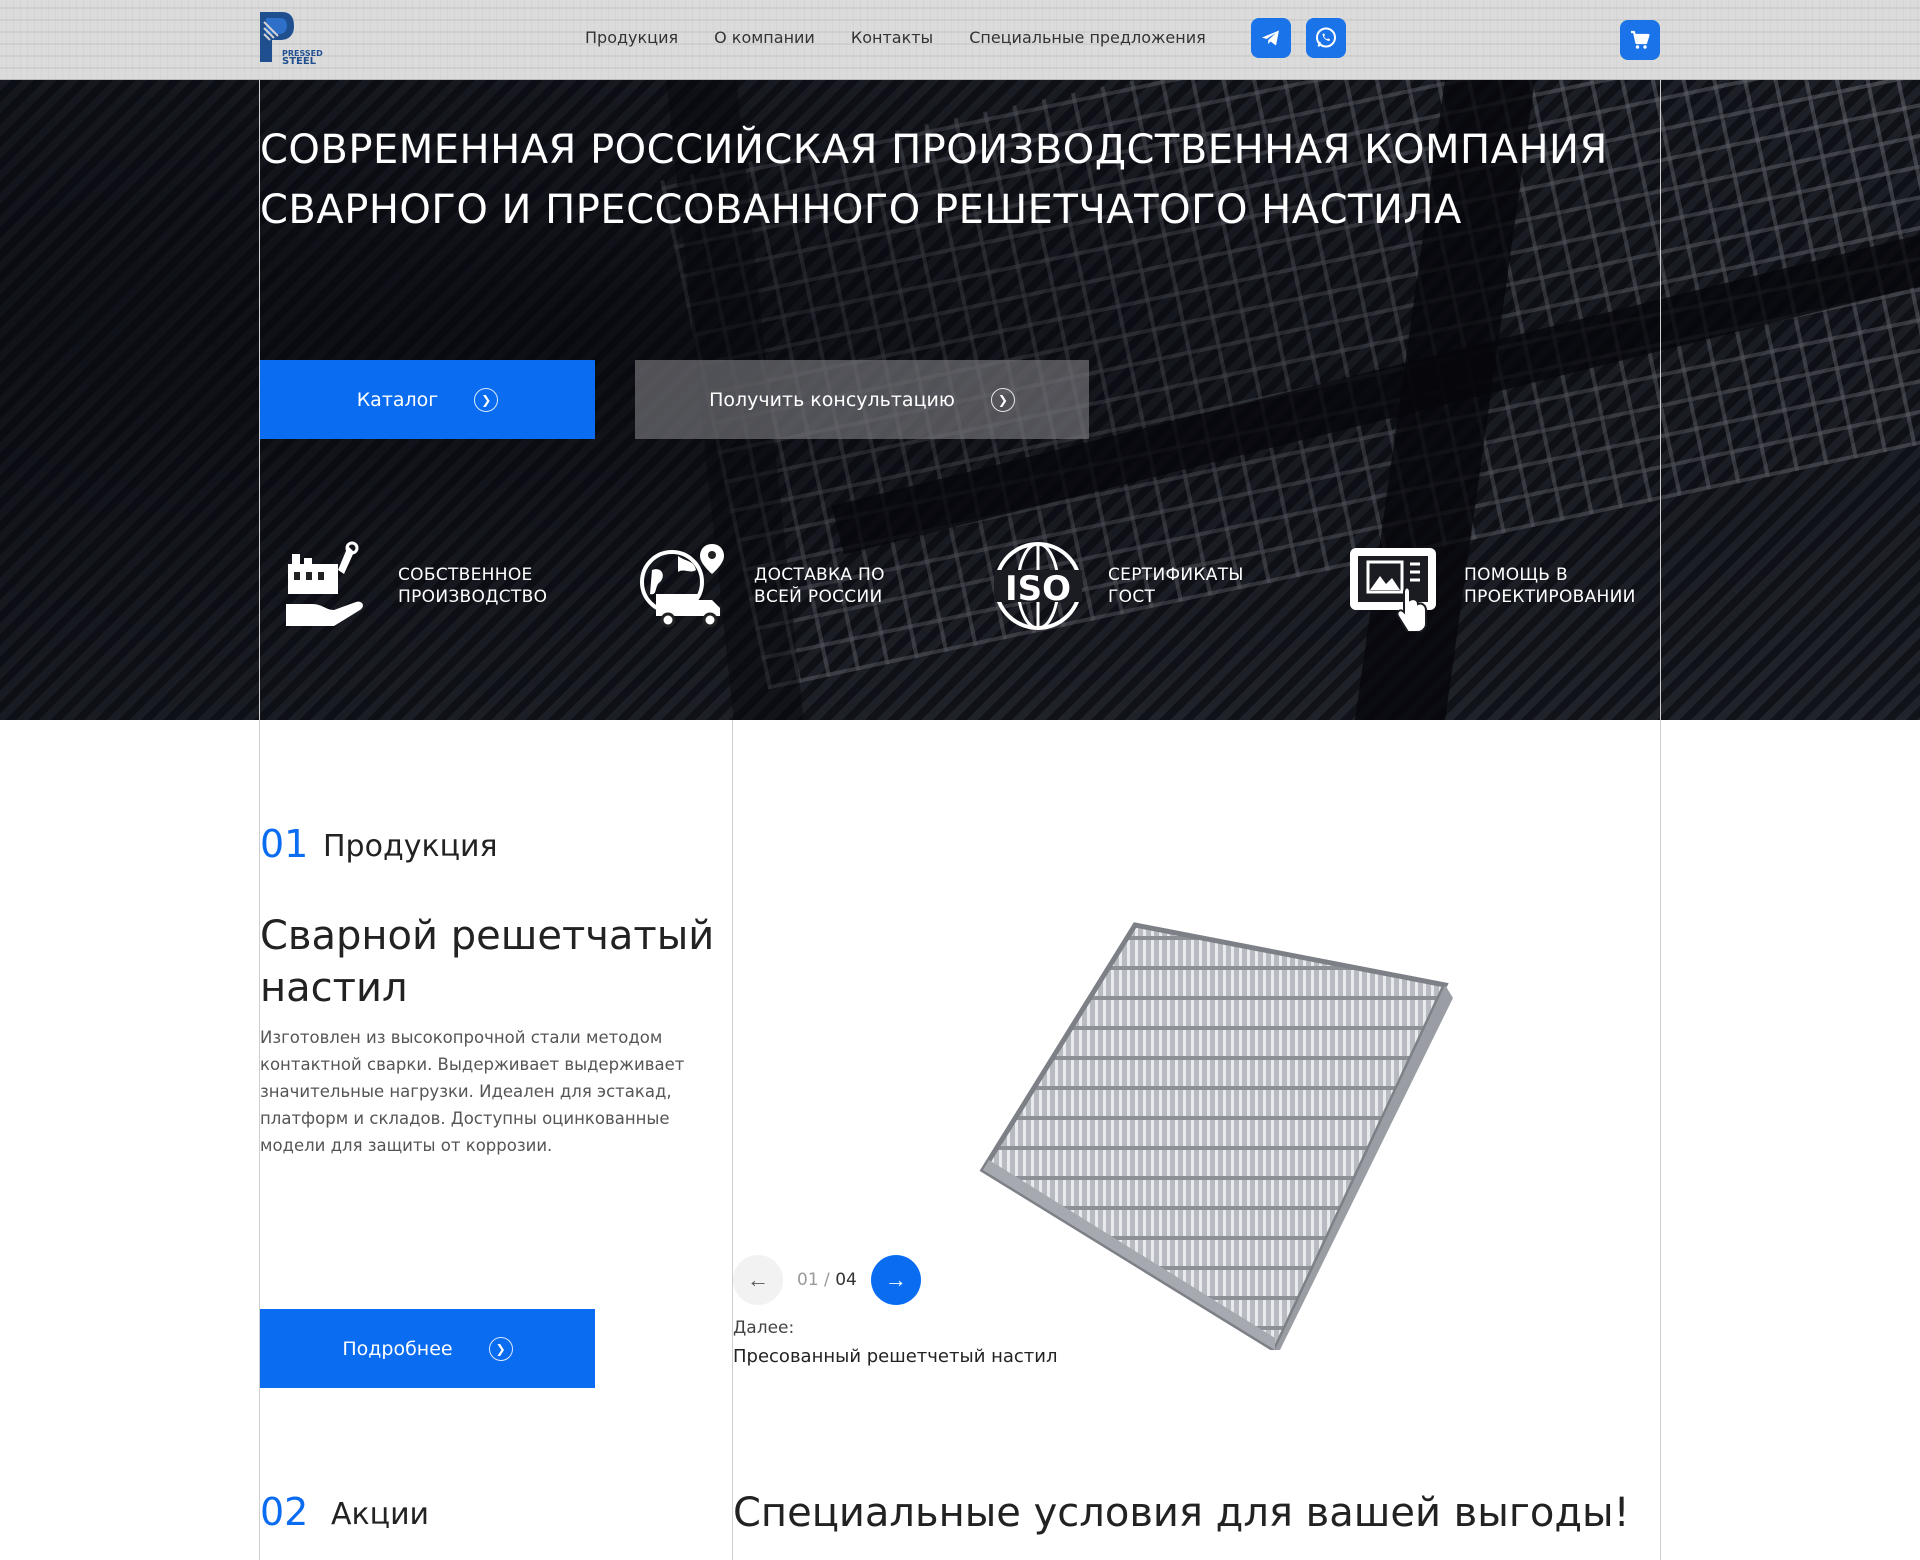 Image resolution: width=1920 pixels, height=1560 pixels. Describe the element at coordinates (846, 1280) in the screenshot. I see `pager-total: 04` at that location.